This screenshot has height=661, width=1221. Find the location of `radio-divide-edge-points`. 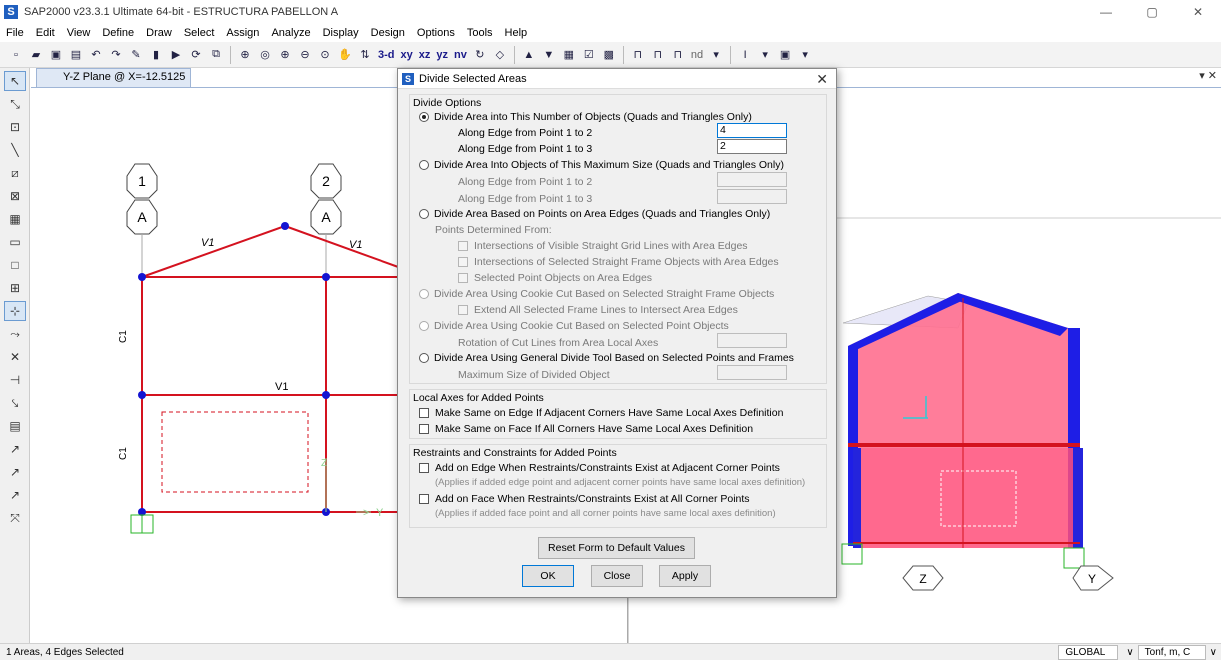

radio-divide-edge-points is located at coordinates (424, 214).